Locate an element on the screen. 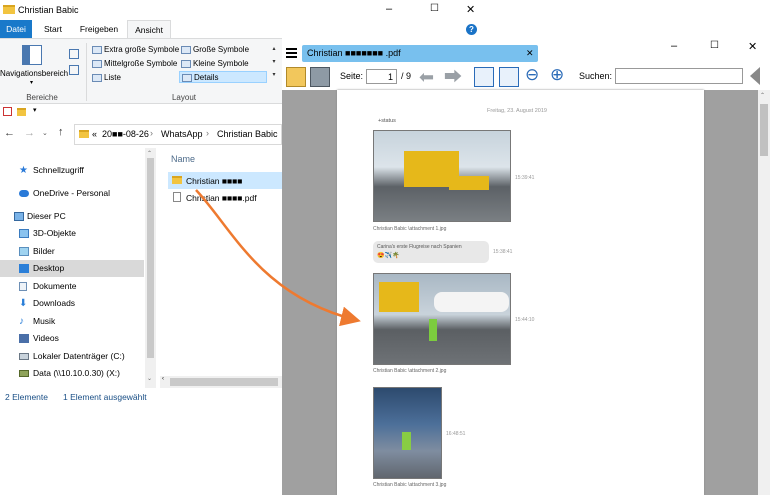  small-icons-icon is located at coordinates (186, 63).